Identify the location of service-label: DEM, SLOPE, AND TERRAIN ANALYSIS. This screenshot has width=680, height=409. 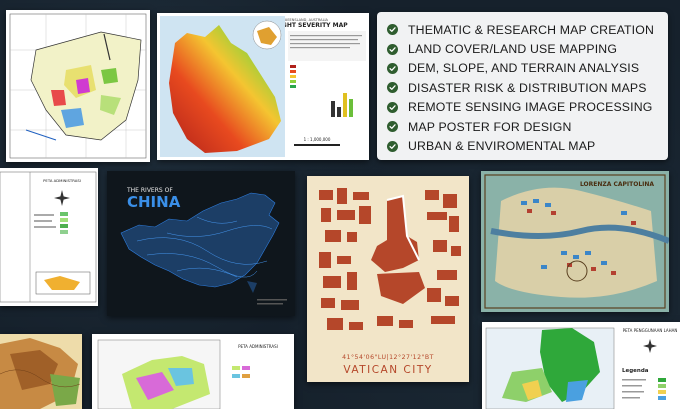
(524, 68).